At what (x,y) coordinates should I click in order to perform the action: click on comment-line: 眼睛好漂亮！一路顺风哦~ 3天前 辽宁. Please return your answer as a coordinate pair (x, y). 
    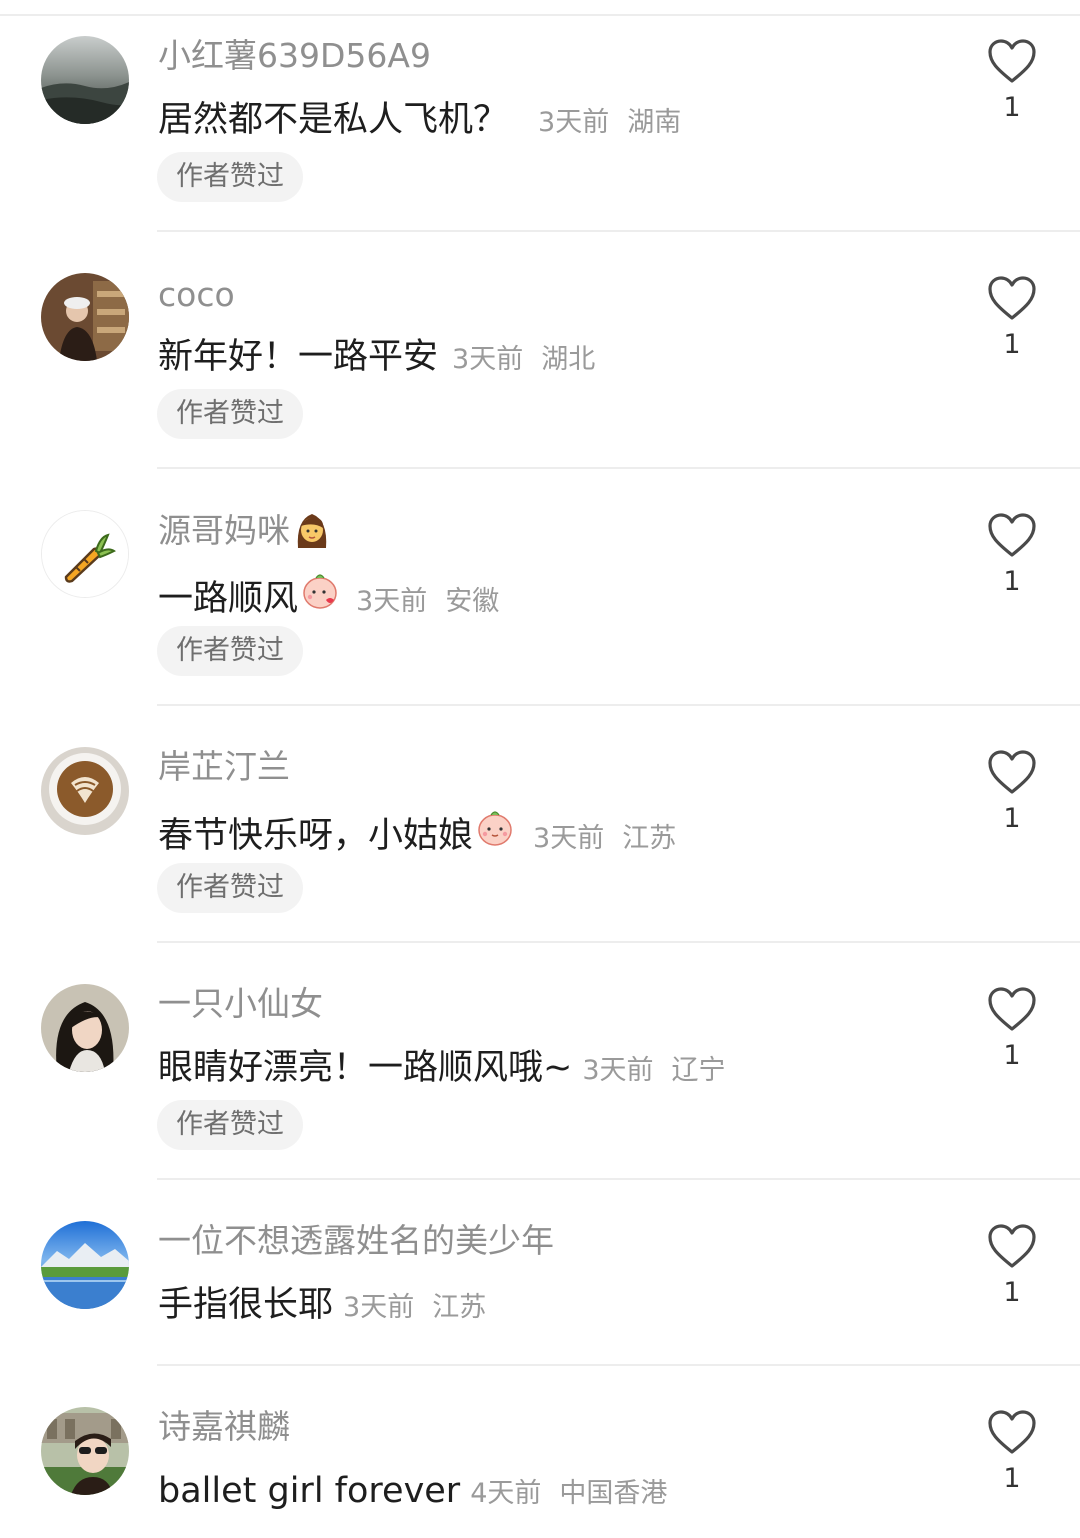
    Looking at the image, I should click on (442, 1068).